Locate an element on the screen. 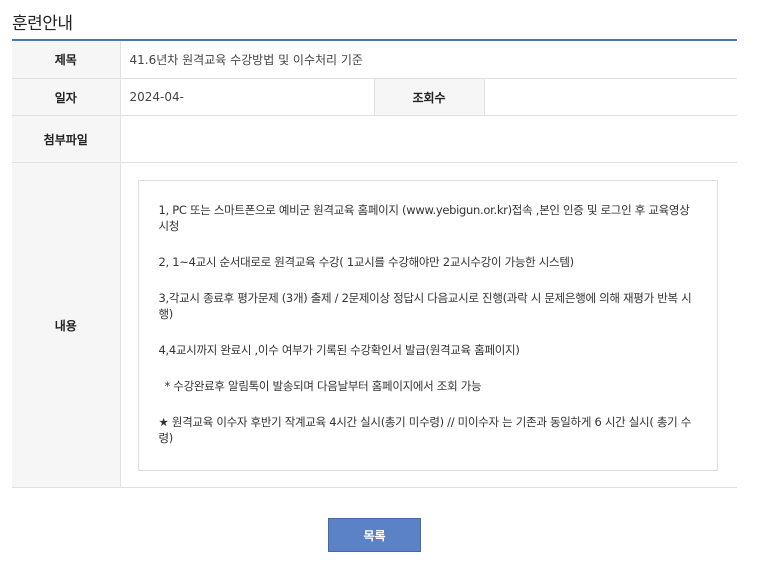 The width and height of the screenshot is (759, 586). attachment-value is located at coordinates (429, 139).